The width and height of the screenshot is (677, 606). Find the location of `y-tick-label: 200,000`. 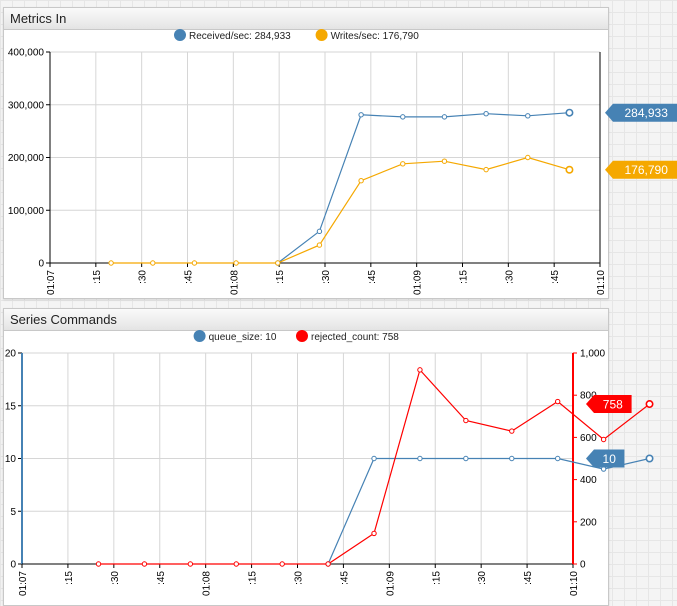

y-tick-label: 200,000 is located at coordinates (26, 158).